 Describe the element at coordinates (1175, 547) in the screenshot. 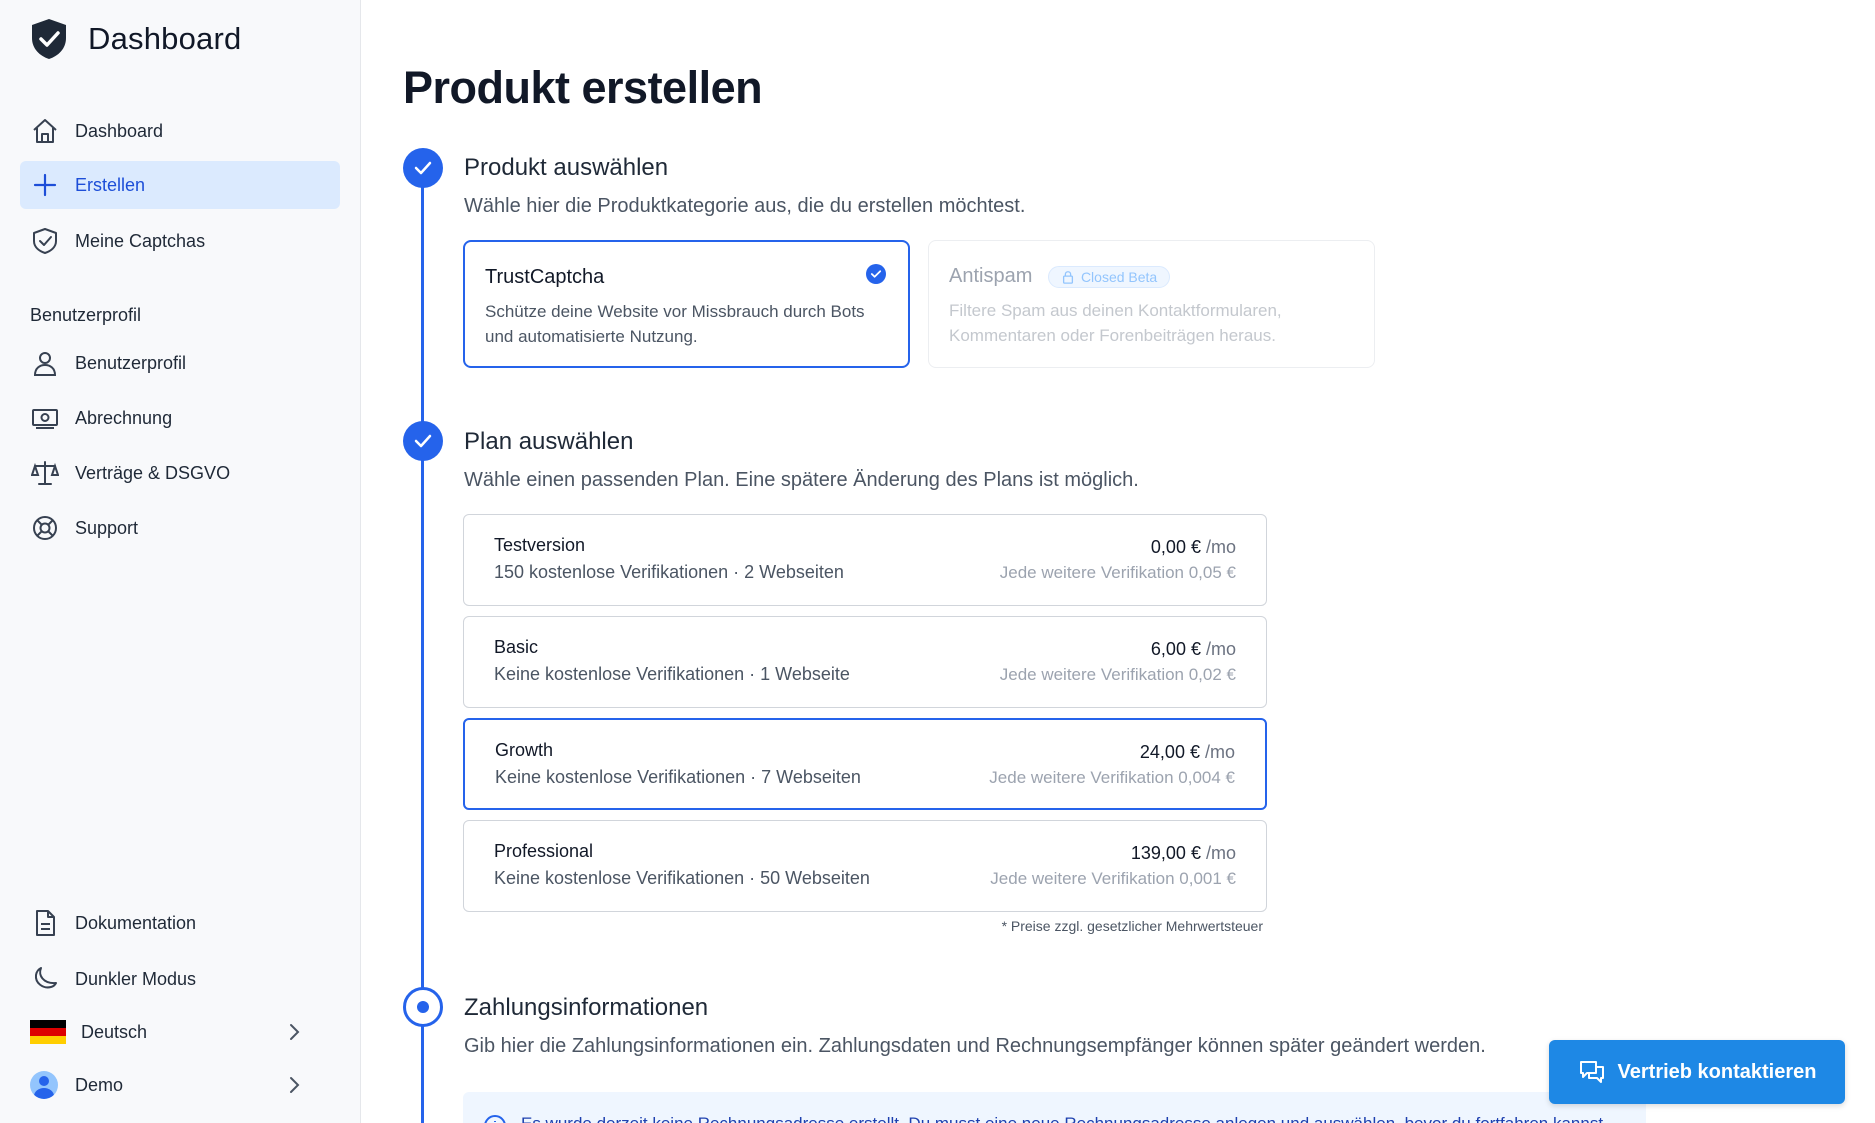

I see `price-amount: 0,00 €` at that location.